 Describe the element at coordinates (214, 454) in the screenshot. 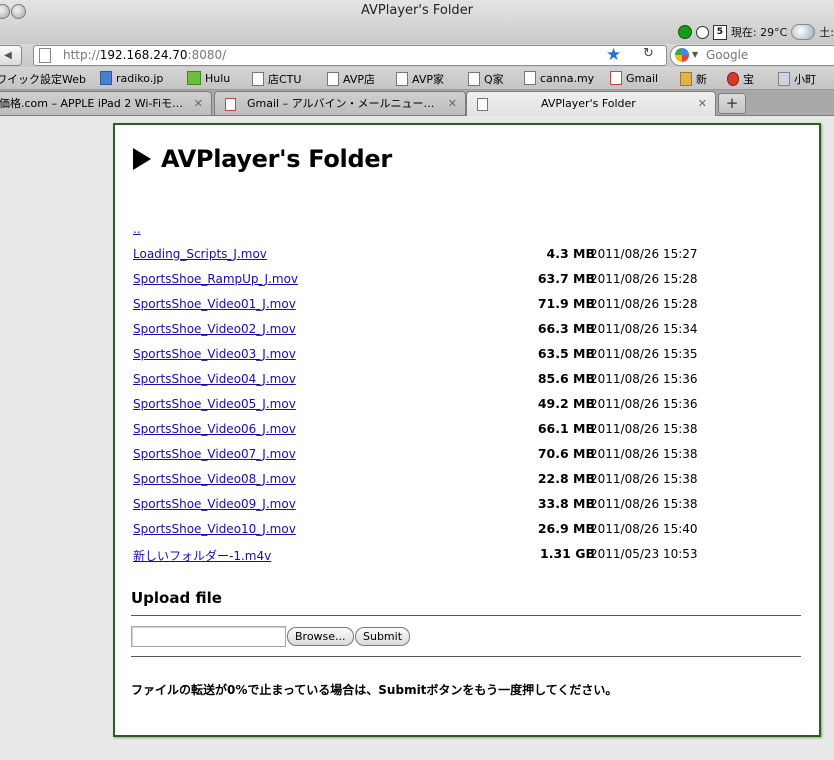

I see `file-link: SportsShoe_Video07_J.mov` at that location.